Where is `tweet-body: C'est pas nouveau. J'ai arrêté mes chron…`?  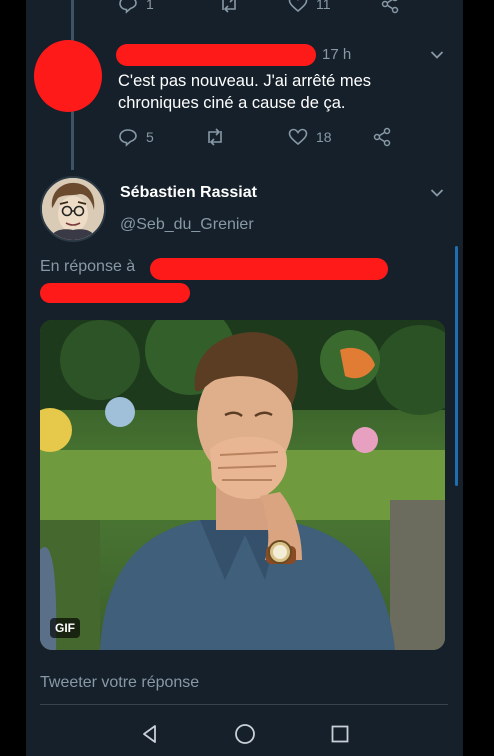
tweet-body: C'est pas nouveau. J'ai arrêté mes chron… is located at coordinates (268, 92).